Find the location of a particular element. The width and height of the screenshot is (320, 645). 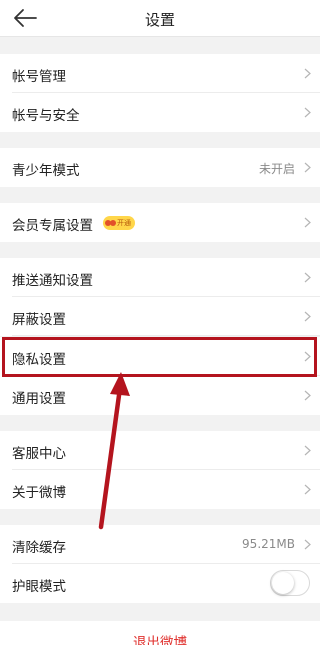

row-label: 屏蔽设置 is located at coordinates (39, 320).